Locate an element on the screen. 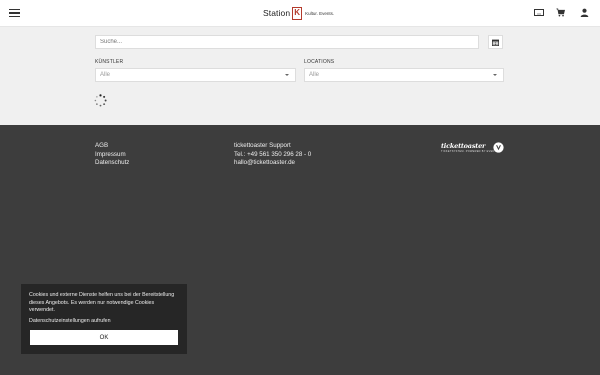 This screenshot has width=600, height=375. station-k-logo: Station K Kultur. Events. is located at coordinates (298, 13).